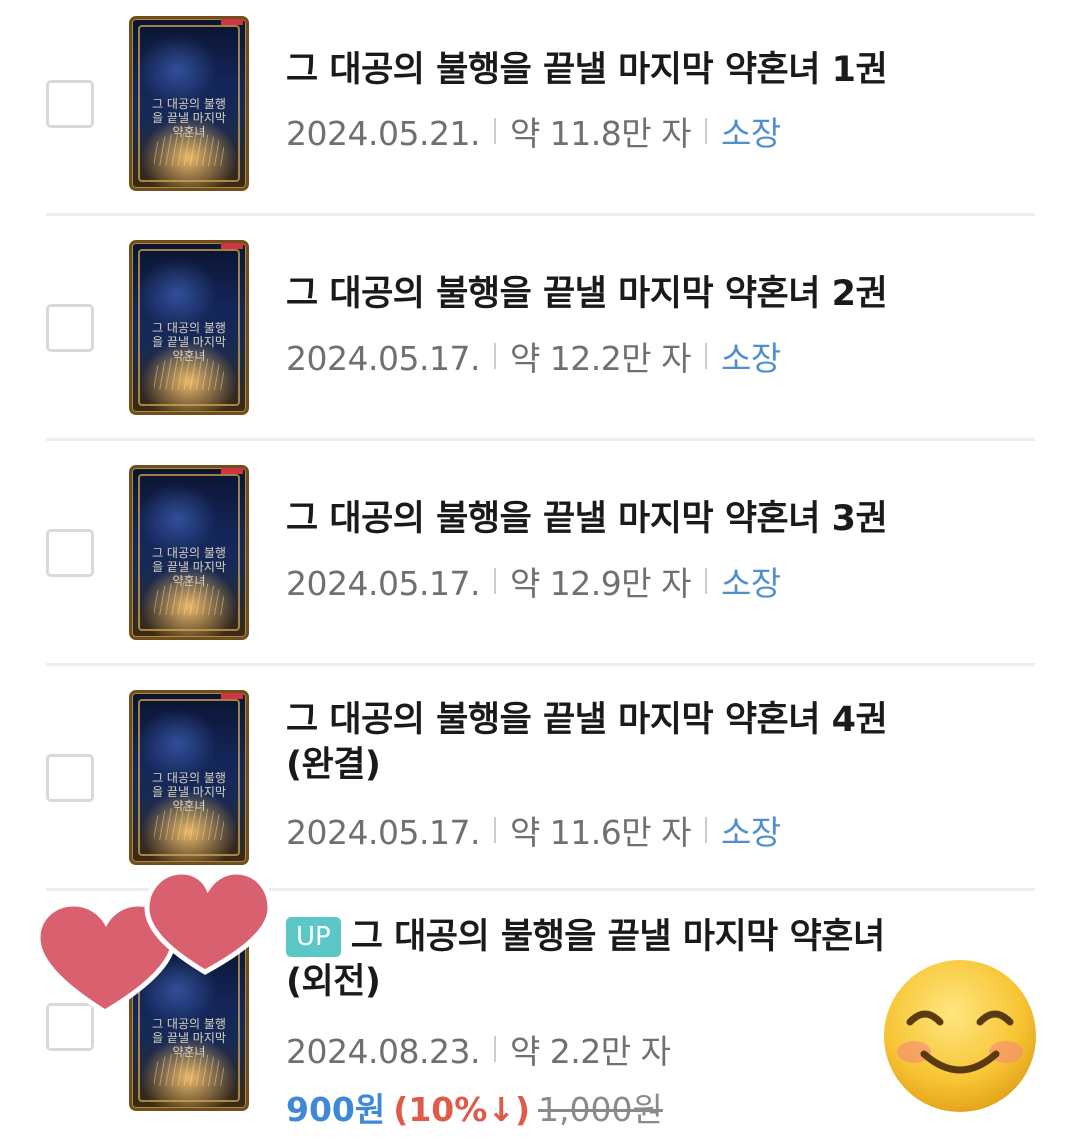 This screenshot has width=1080, height=1145. Describe the element at coordinates (587, 720) in the screenshot. I see `title-text: 그 대공의 불행을 끝낼 마지막 약혼녀 4권` at that location.